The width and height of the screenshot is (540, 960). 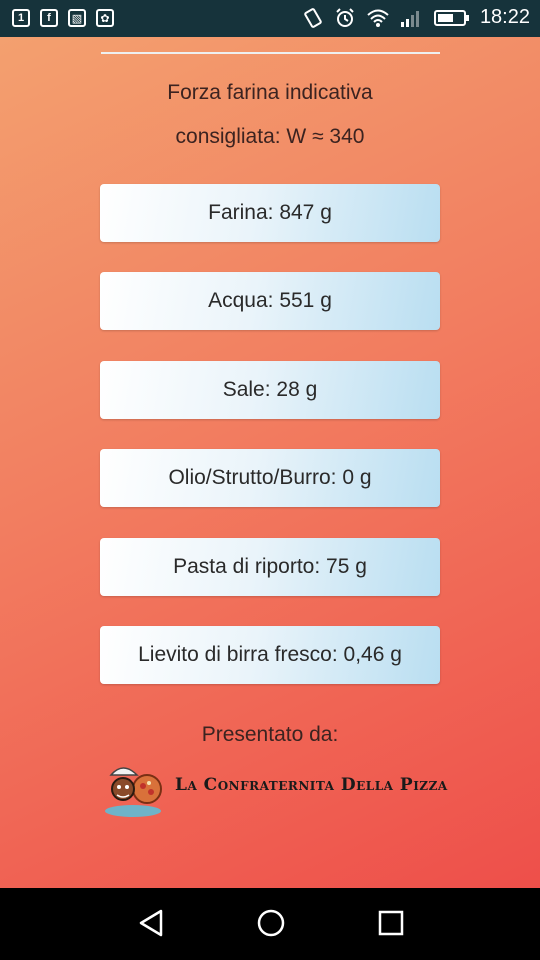 What do you see at coordinates (270, 567) in the screenshot?
I see `result-button-old-dough: Pasta di riporto: 75 g` at bounding box center [270, 567].